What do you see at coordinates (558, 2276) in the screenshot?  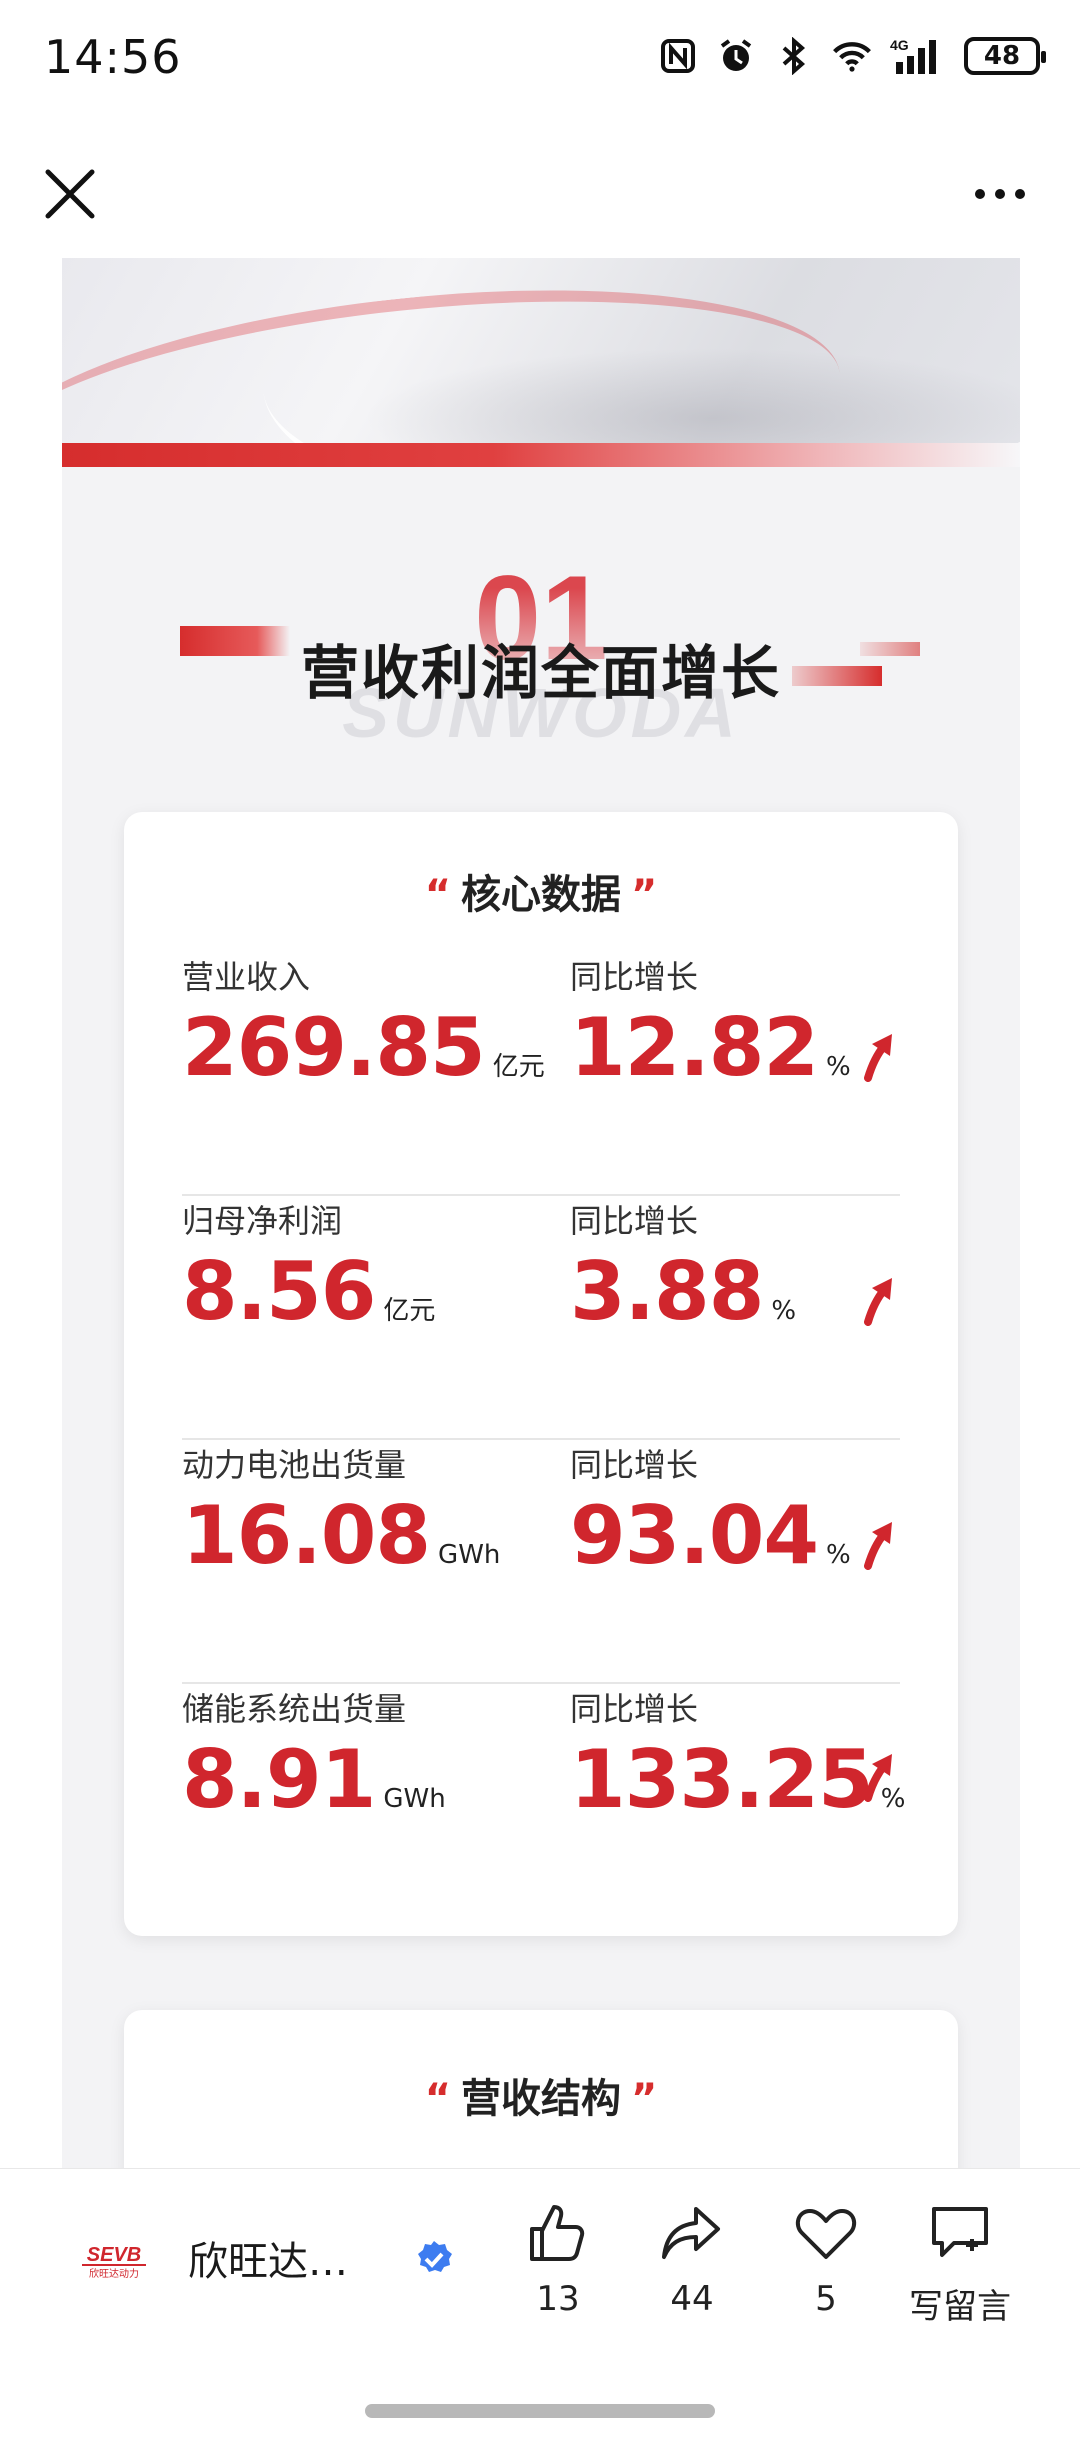 I see `like-button: 13` at bounding box center [558, 2276].